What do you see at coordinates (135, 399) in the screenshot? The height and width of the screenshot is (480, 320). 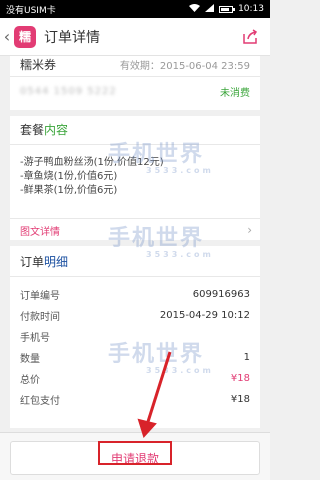 I see `table-row: 红包支付 ¥18` at bounding box center [135, 399].